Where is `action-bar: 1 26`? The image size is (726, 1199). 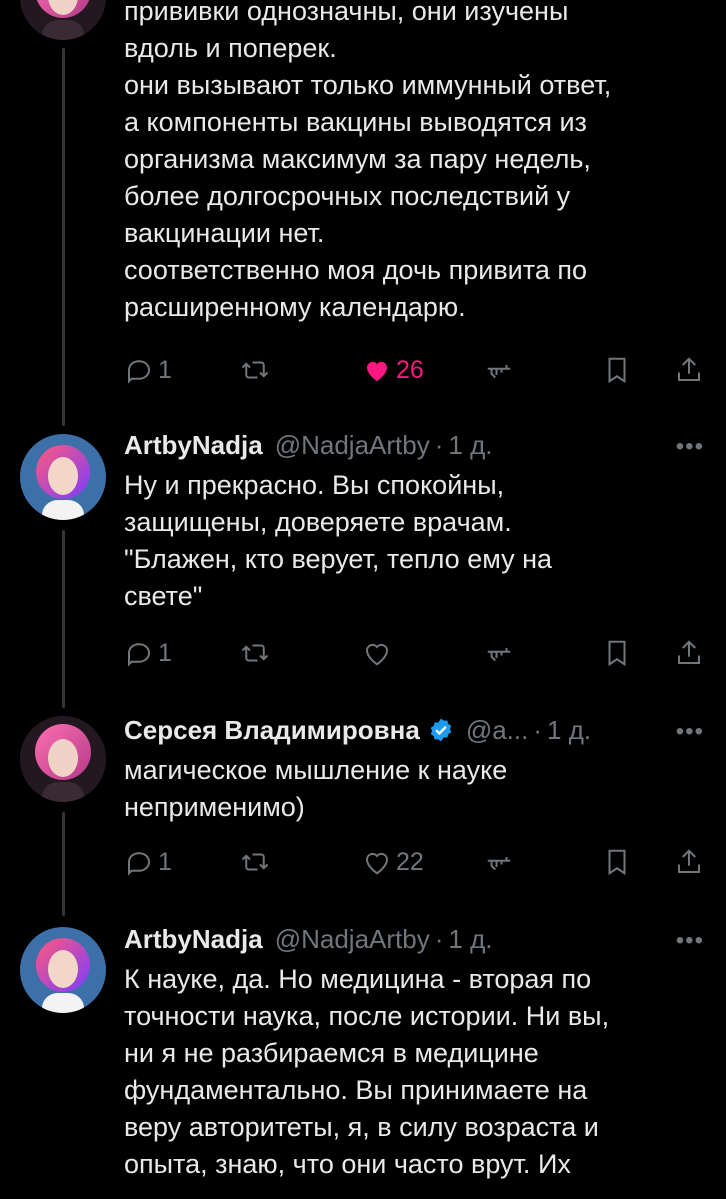 action-bar: 1 26 is located at coordinates (416, 370).